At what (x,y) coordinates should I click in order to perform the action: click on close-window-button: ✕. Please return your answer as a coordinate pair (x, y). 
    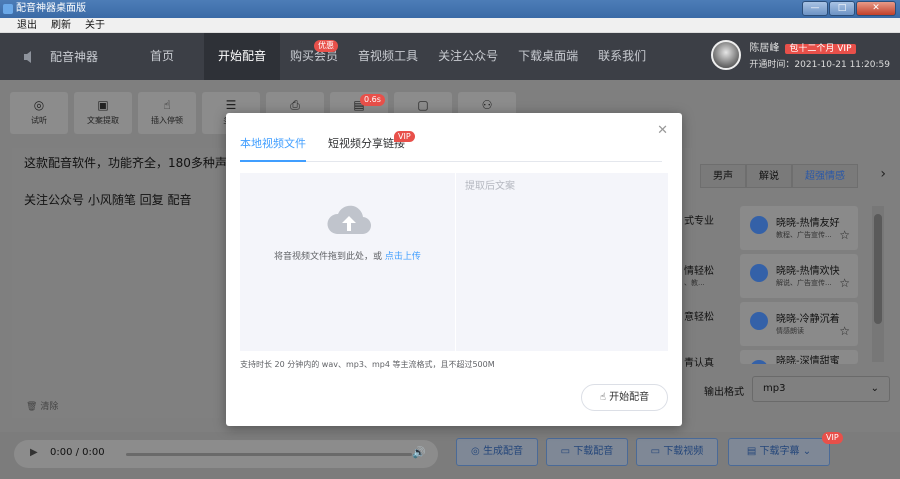
    Looking at the image, I should click on (876, 8).